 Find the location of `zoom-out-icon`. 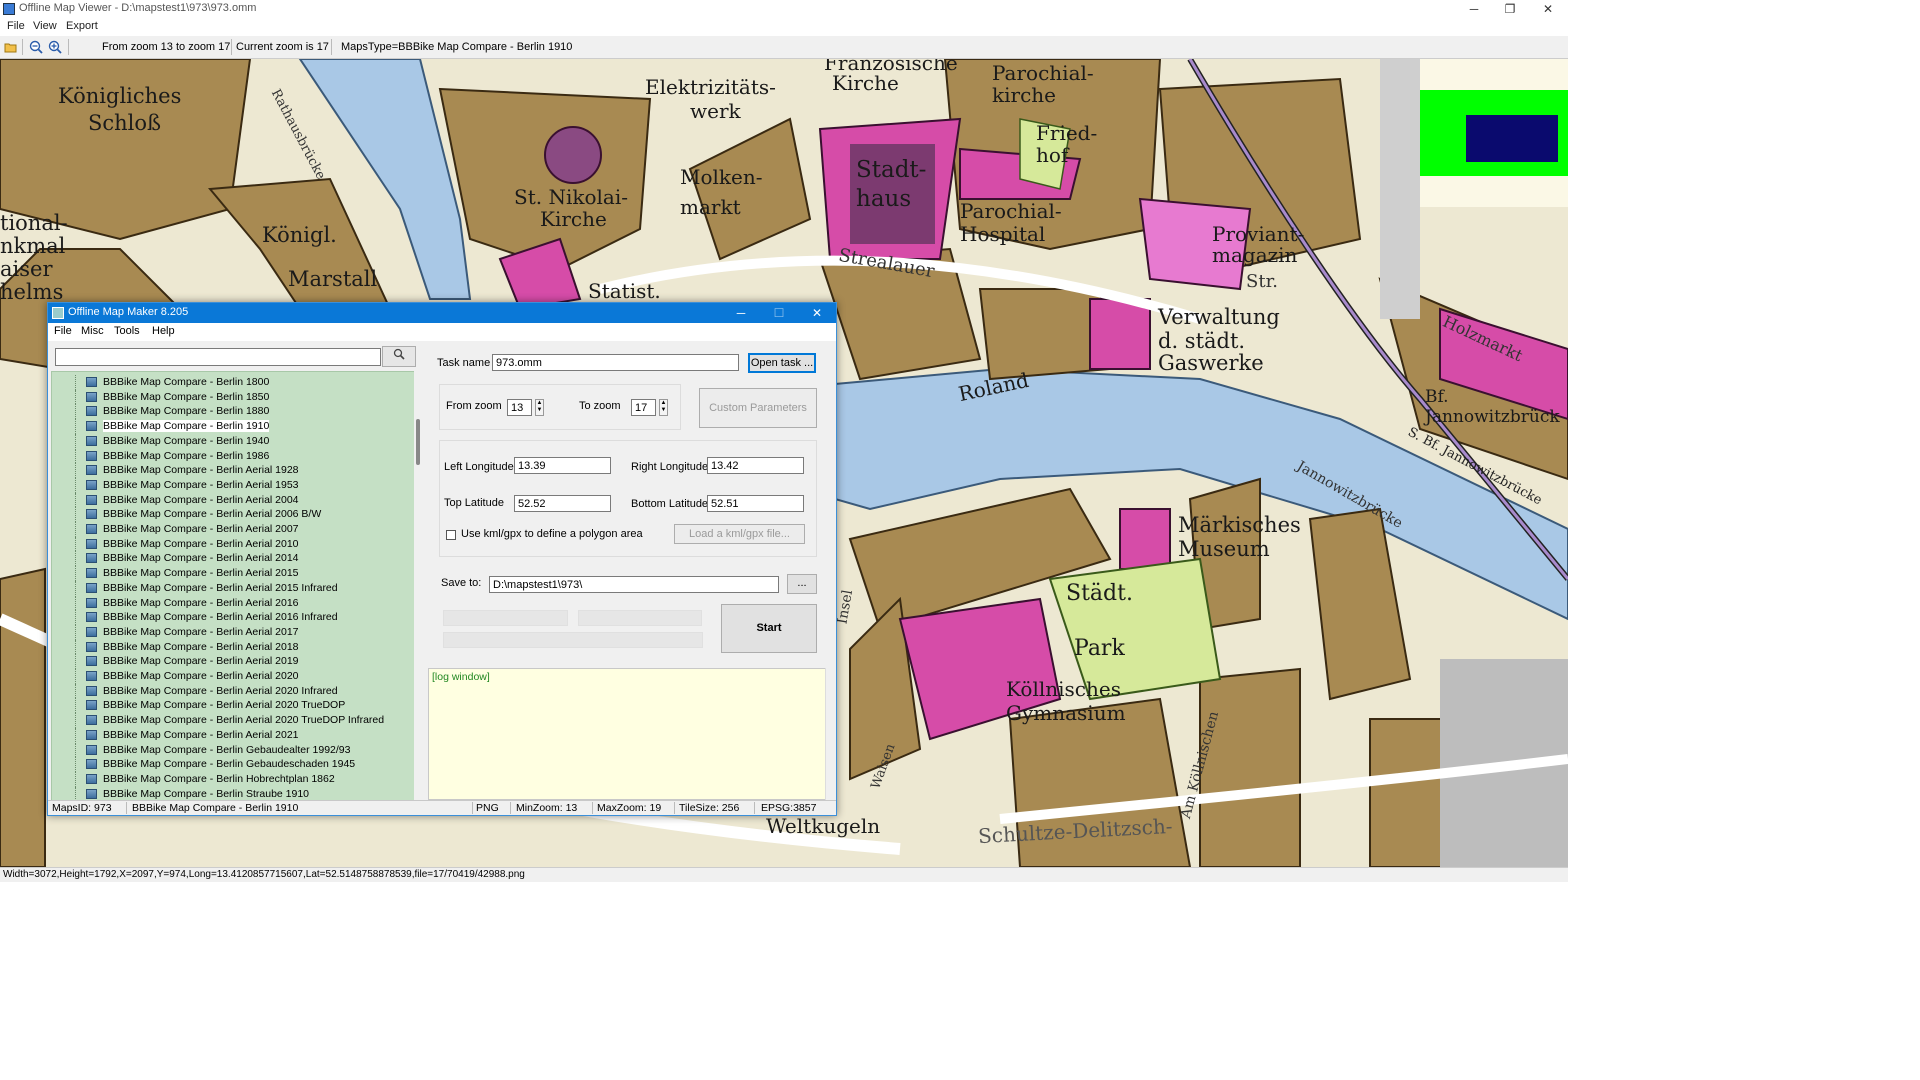

zoom-out-icon is located at coordinates (36, 47).